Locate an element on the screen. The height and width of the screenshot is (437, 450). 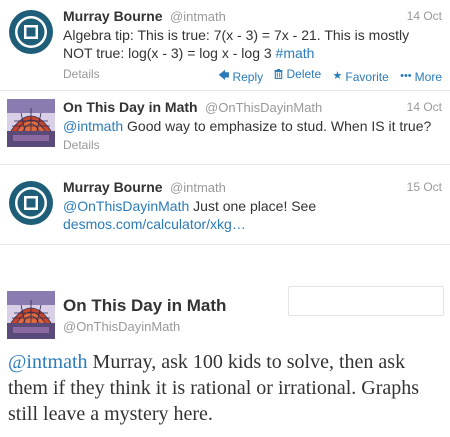
tweet-text-body: Just one place! See is located at coordinates (253, 206).